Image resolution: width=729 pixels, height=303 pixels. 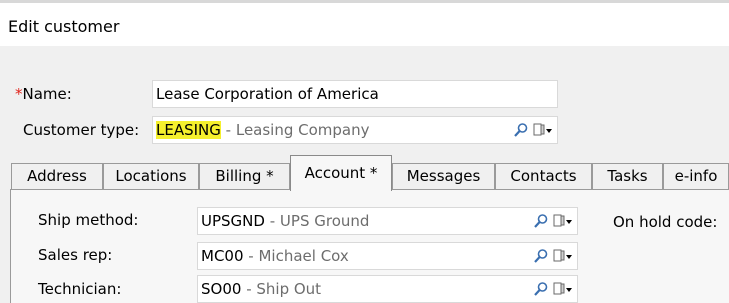 I want to click on technician-field: SO00 - Ship Out, so click(x=387, y=289).